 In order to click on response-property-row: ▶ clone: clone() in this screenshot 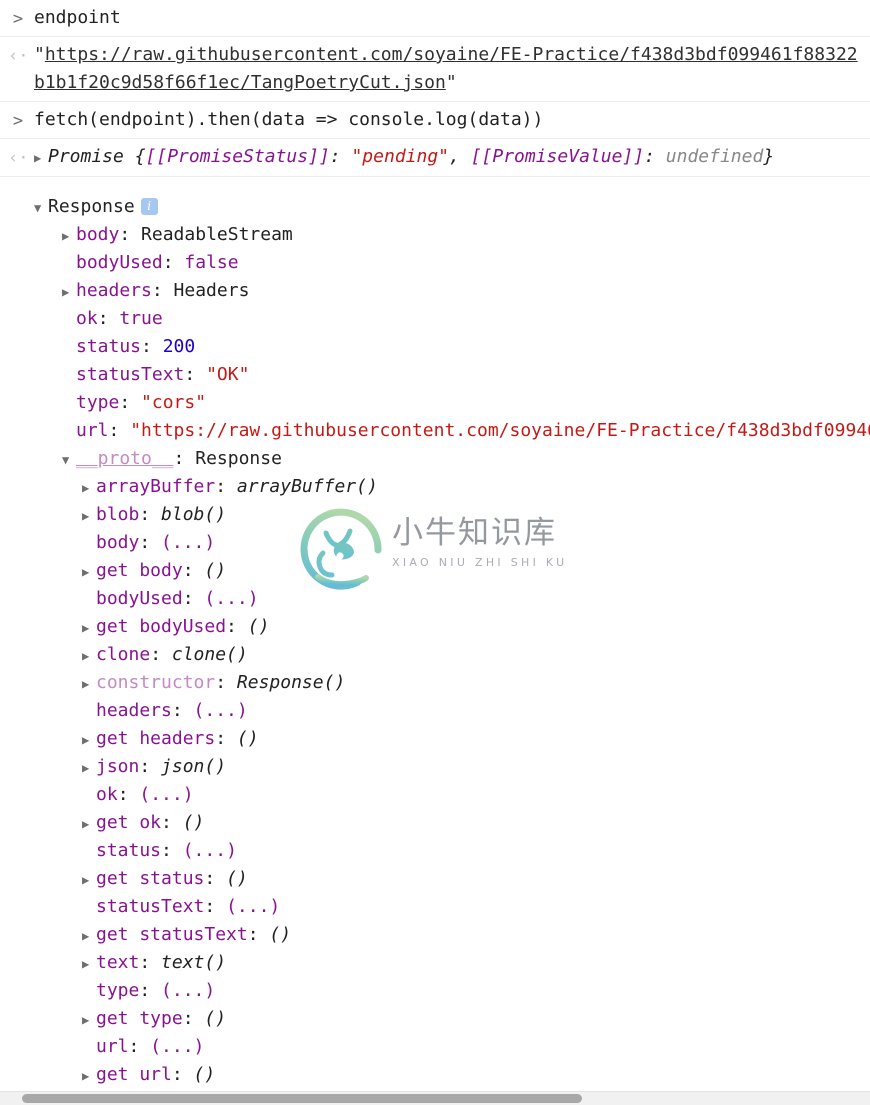, I will do `click(435, 655)`.